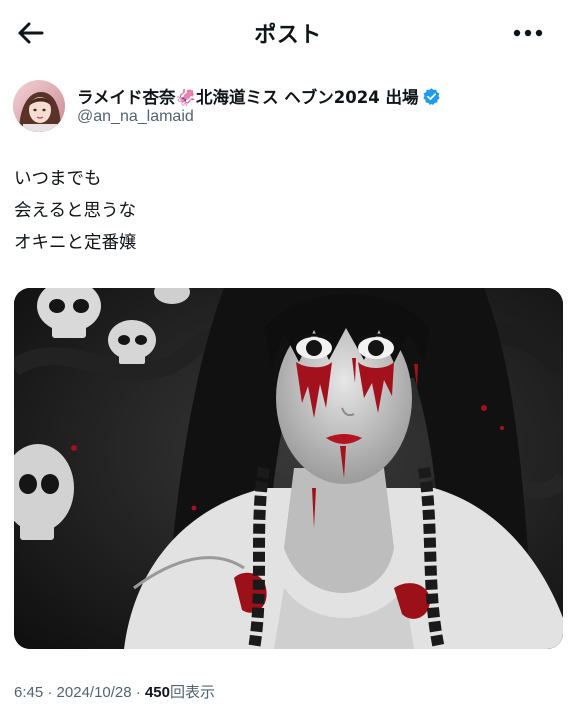 This screenshot has height=707, width=576. I want to click on page-title: ポスト, so click(288, 35).